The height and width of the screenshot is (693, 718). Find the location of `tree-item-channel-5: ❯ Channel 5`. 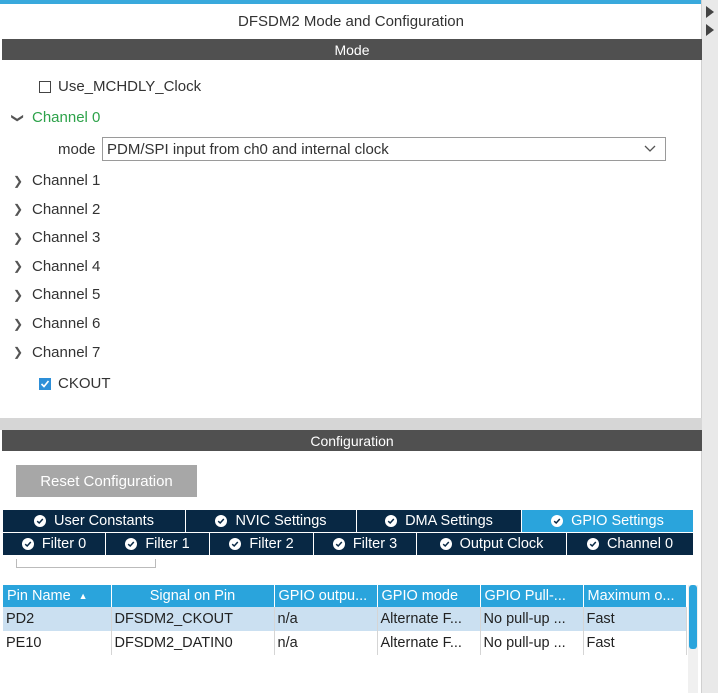

tree-item-channel-5: ❯ Channel 5 is located at coordinates (56, 294).